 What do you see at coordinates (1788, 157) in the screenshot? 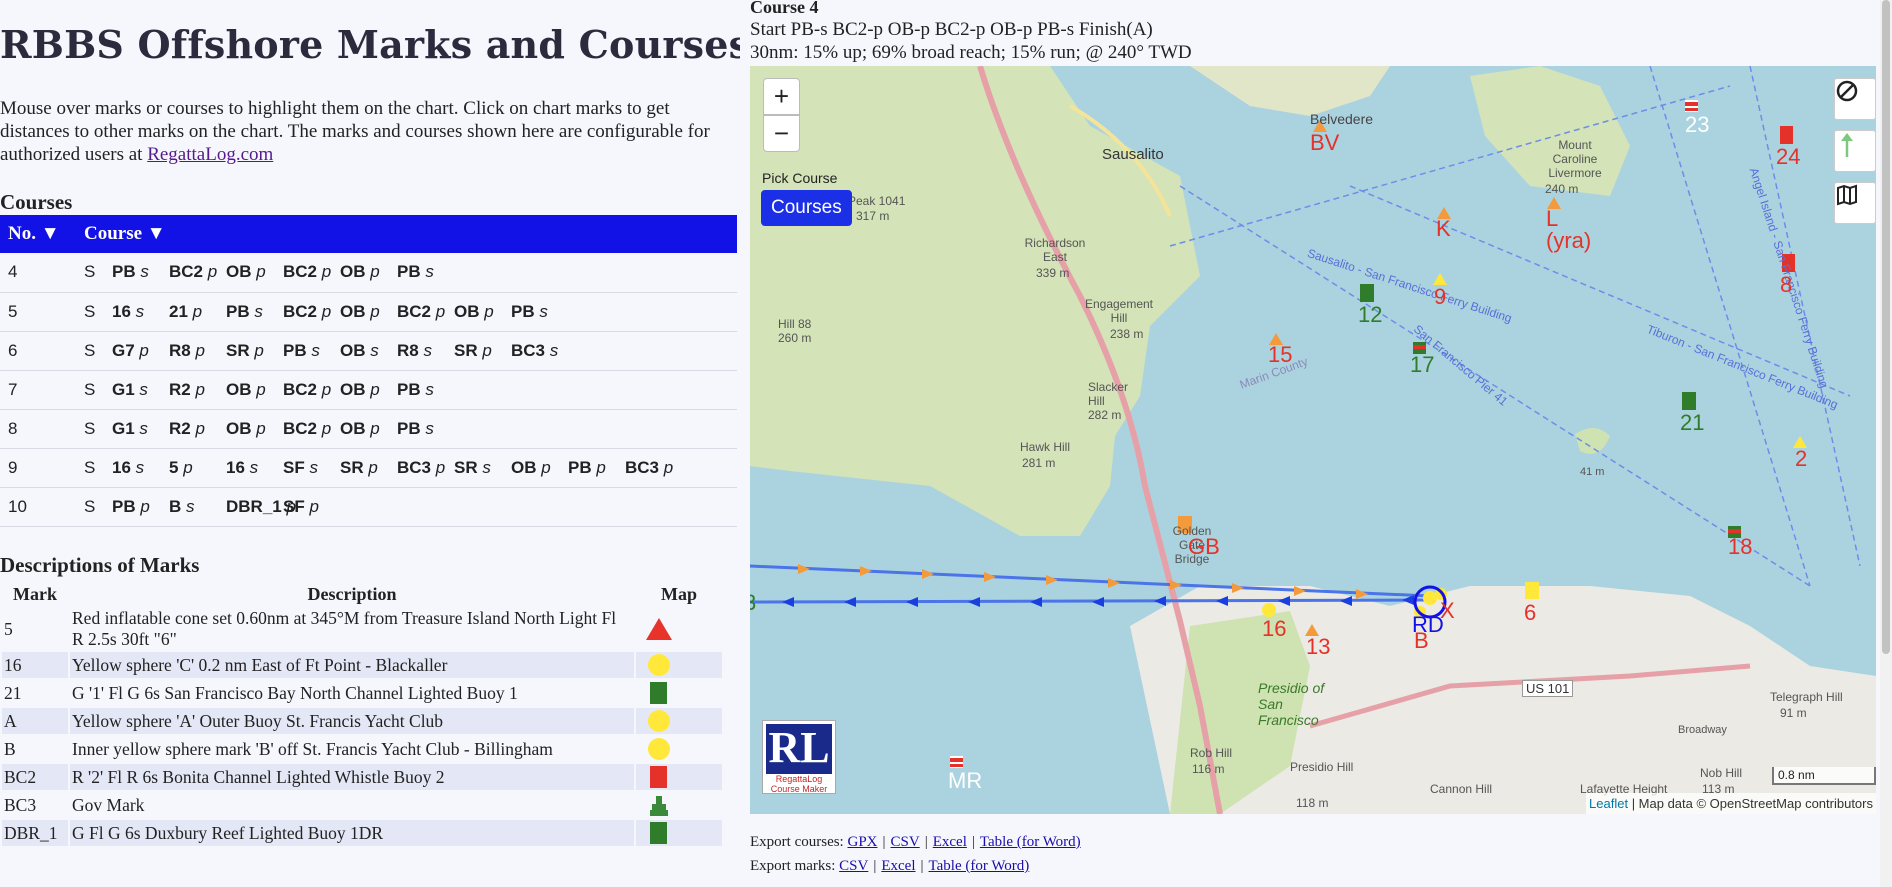
I see `mark-label-24: 24` at bounding box center [1788, 157].